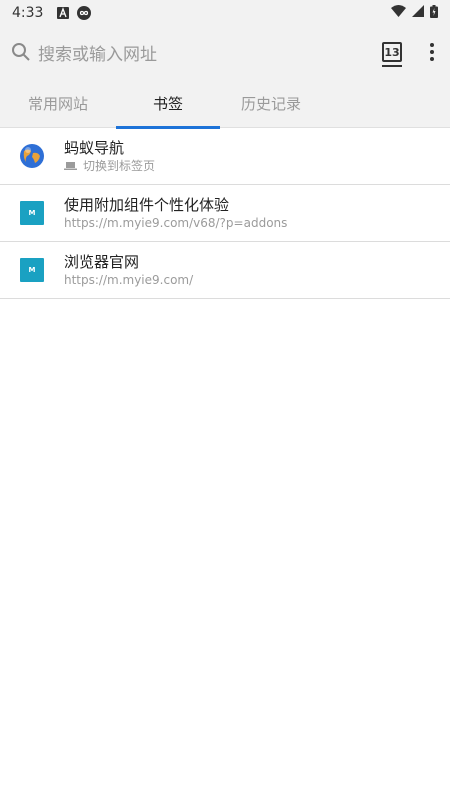 This screenshot has width=450, height=800. What do you see at coordinates (21, 52) in the screenshot?
I see `search-icon` at bounding box center [21, 52].